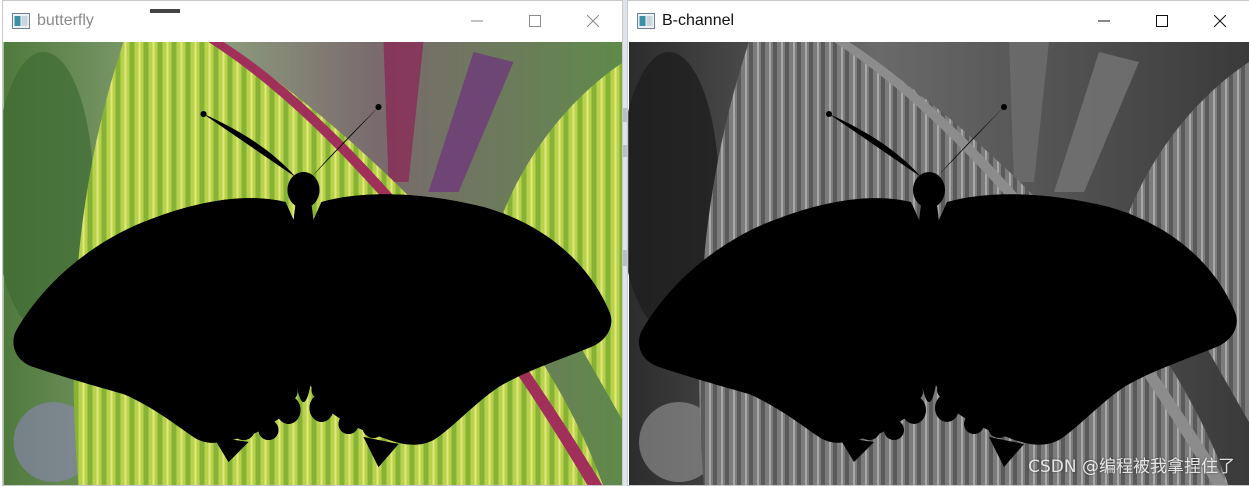  I want to click on window-title: butterfly, so click(65, 20).